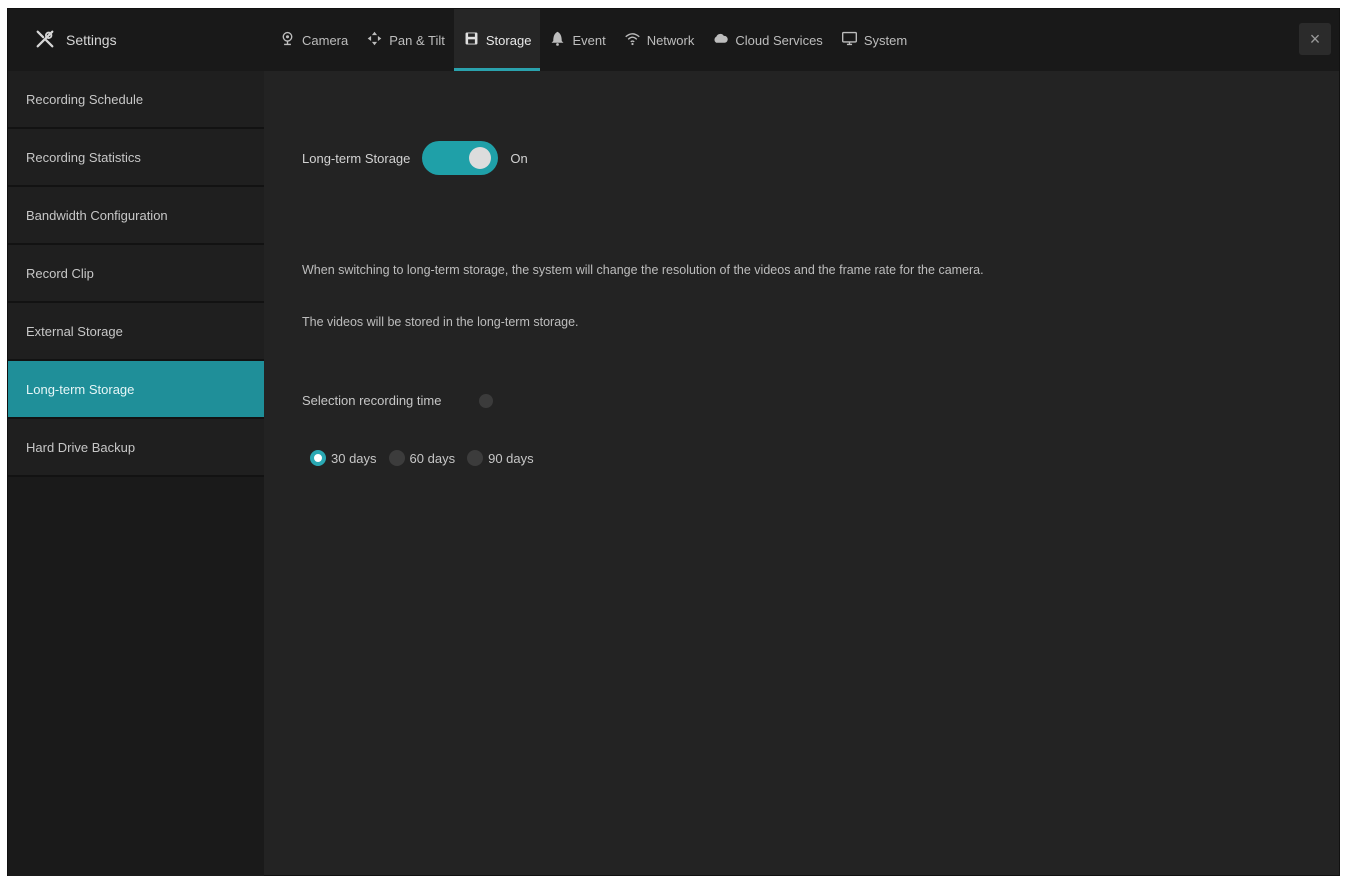 This screenshot has height=882, width=1355. I want to click on close-icon: ×, so click(1315, 38).